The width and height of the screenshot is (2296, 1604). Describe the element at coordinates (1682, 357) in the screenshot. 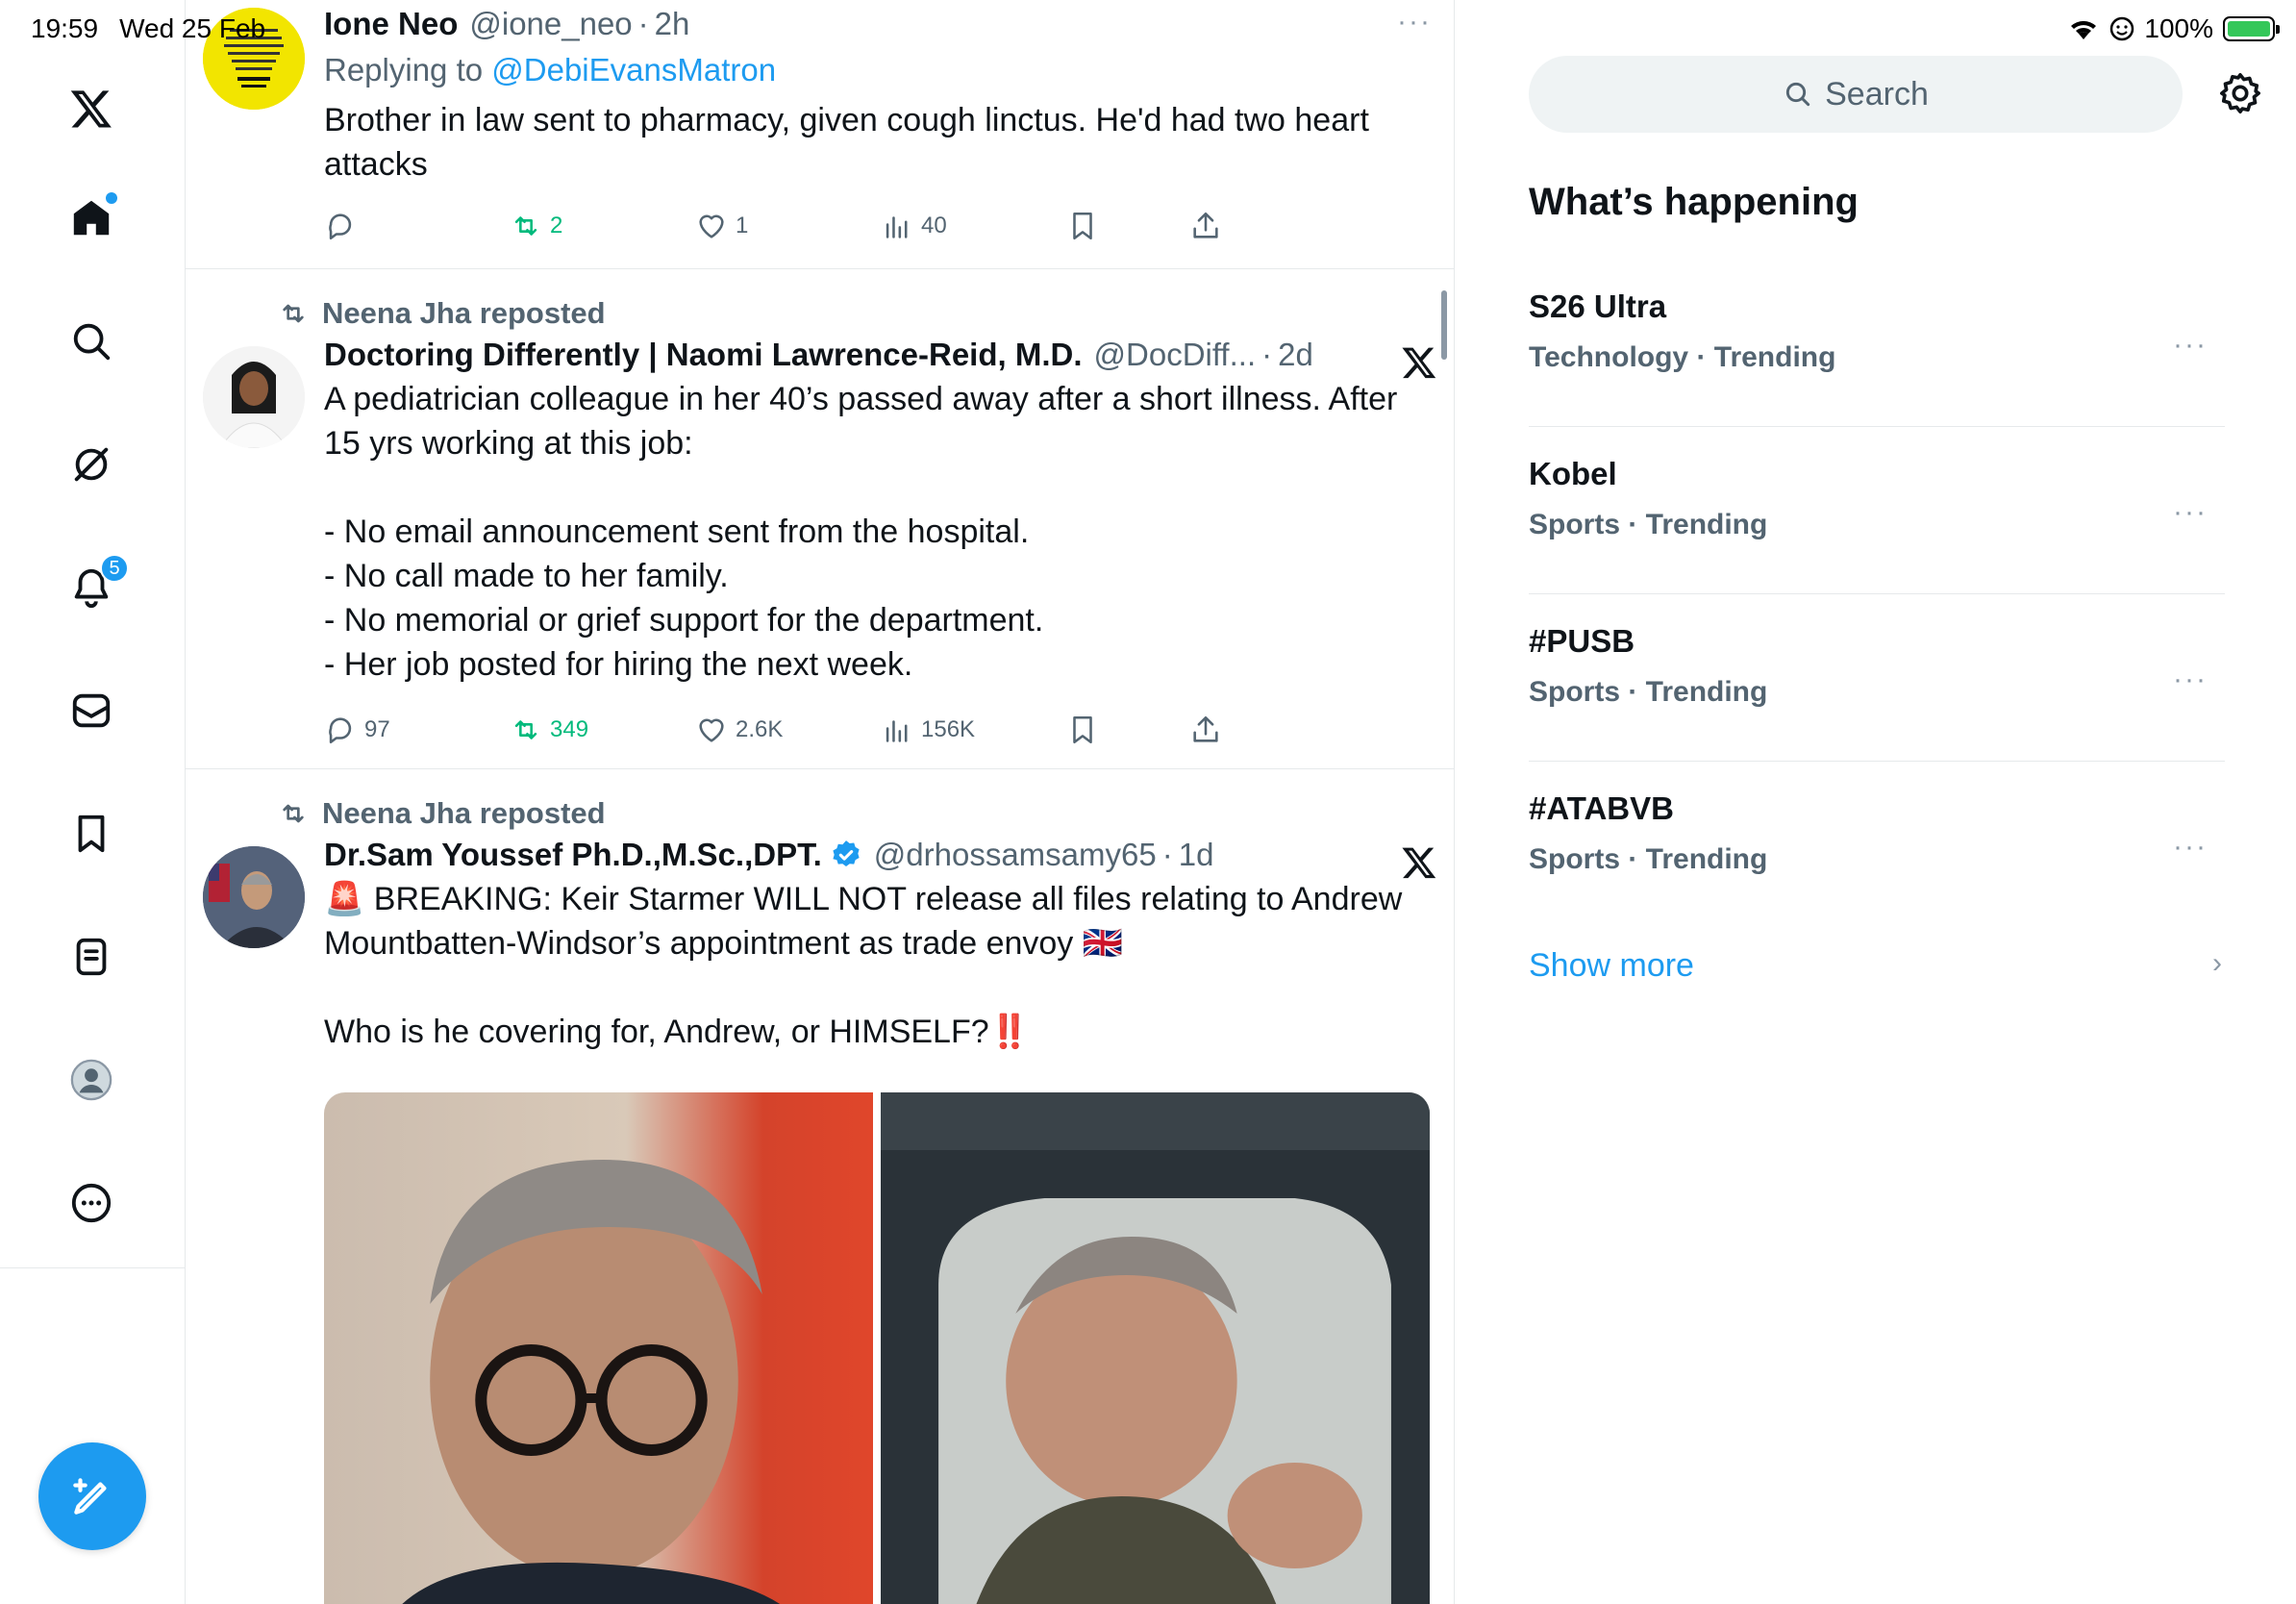

I see `trend-meta: Technology · Trending` at that location.